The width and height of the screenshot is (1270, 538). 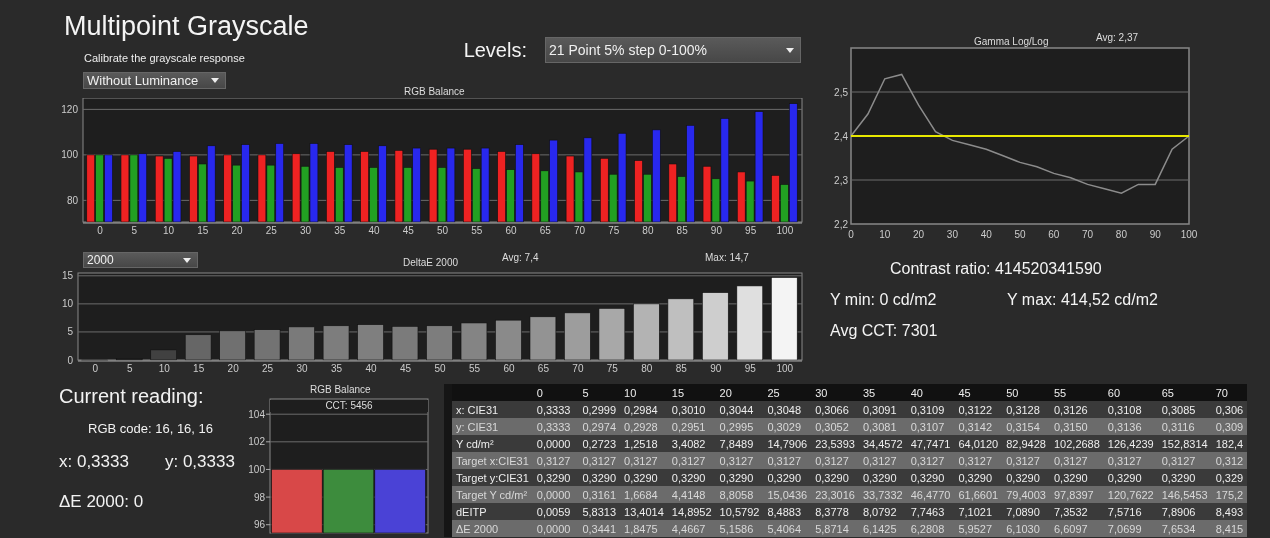 What do you see at coordinates (599, 409) in the screenshot?
I see `table-cell: 0,2999` at bounding box center [599, 409].